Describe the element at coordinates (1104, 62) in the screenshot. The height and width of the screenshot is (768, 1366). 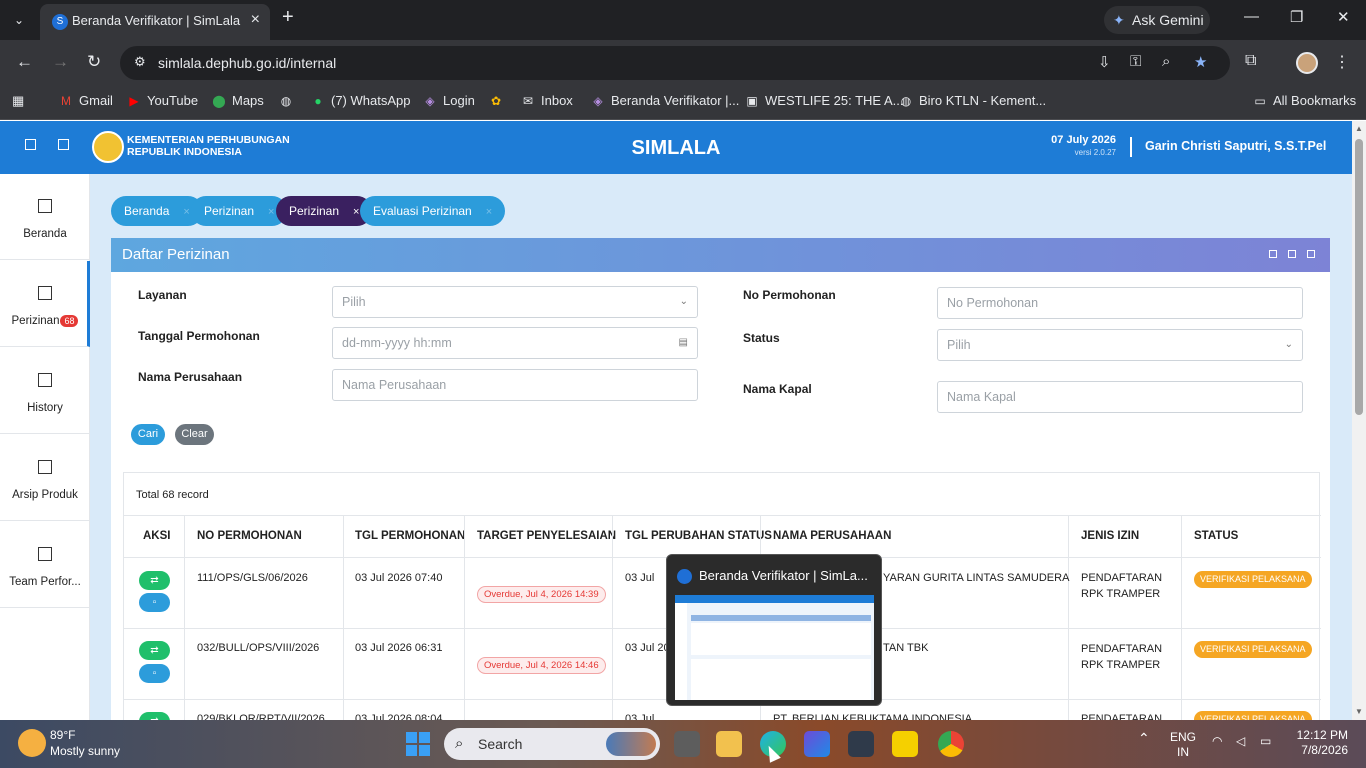
I see `install-icon: ⇩` at that location.